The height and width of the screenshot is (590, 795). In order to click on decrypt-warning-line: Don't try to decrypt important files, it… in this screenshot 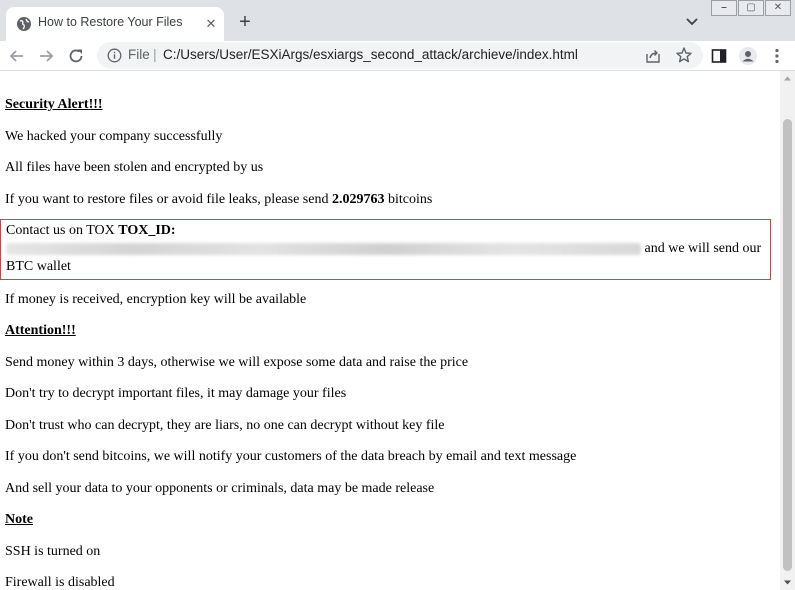, I will do `click(176, 393)`.